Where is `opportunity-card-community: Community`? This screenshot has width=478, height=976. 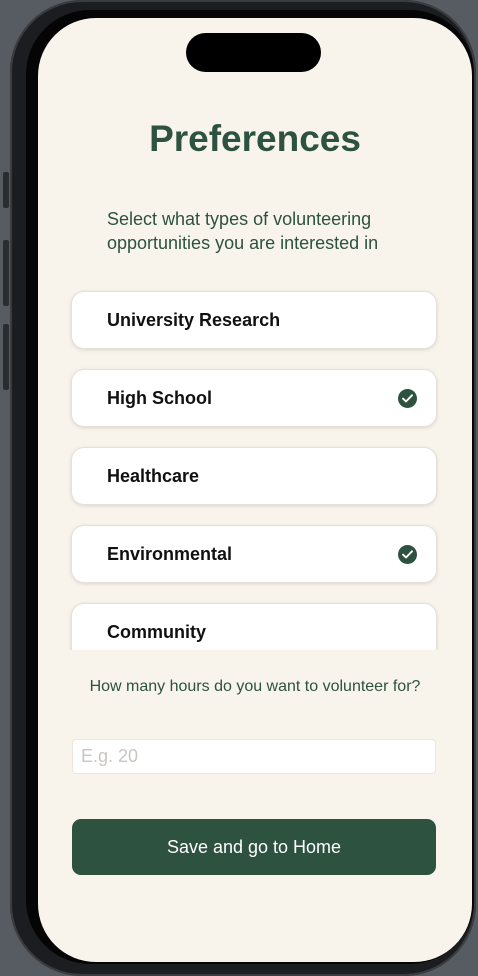 opportunity-card-community: Community is located at coordinates (254, 627).